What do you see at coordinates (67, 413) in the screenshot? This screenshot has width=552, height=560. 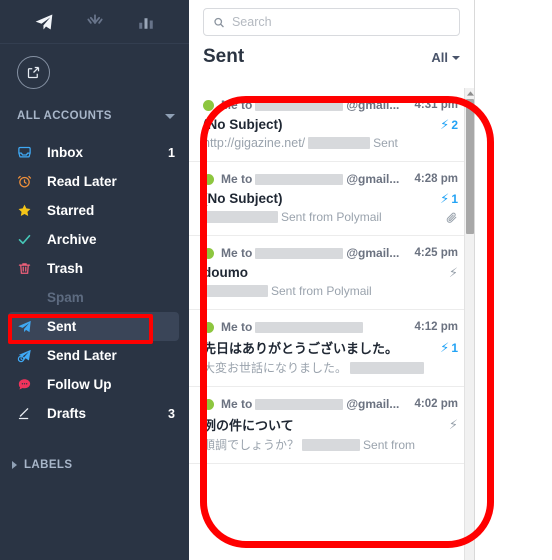 I see `sidebar-item-label: Drafts` at bounding box center [67, 413].